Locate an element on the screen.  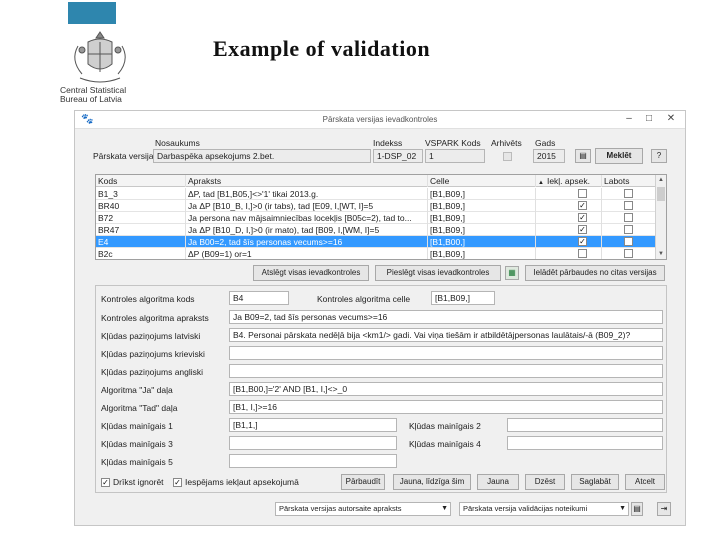
algorithm-cell-field: [B1,B09,] is located at coordinates (463, 298).